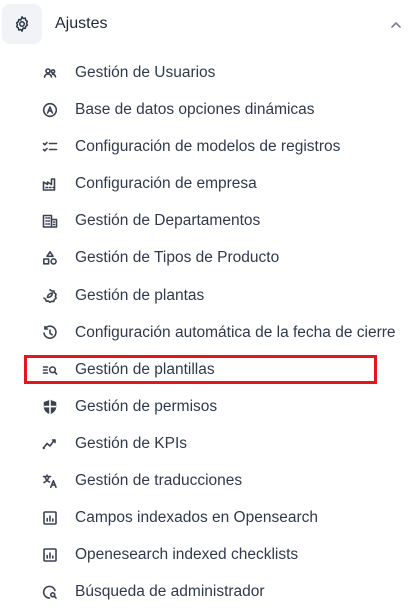 Image resolution: width=408 pixels, height=611 pixels. I want to click on menu-item-label: Gestión de plantillas, so click(145, 369).